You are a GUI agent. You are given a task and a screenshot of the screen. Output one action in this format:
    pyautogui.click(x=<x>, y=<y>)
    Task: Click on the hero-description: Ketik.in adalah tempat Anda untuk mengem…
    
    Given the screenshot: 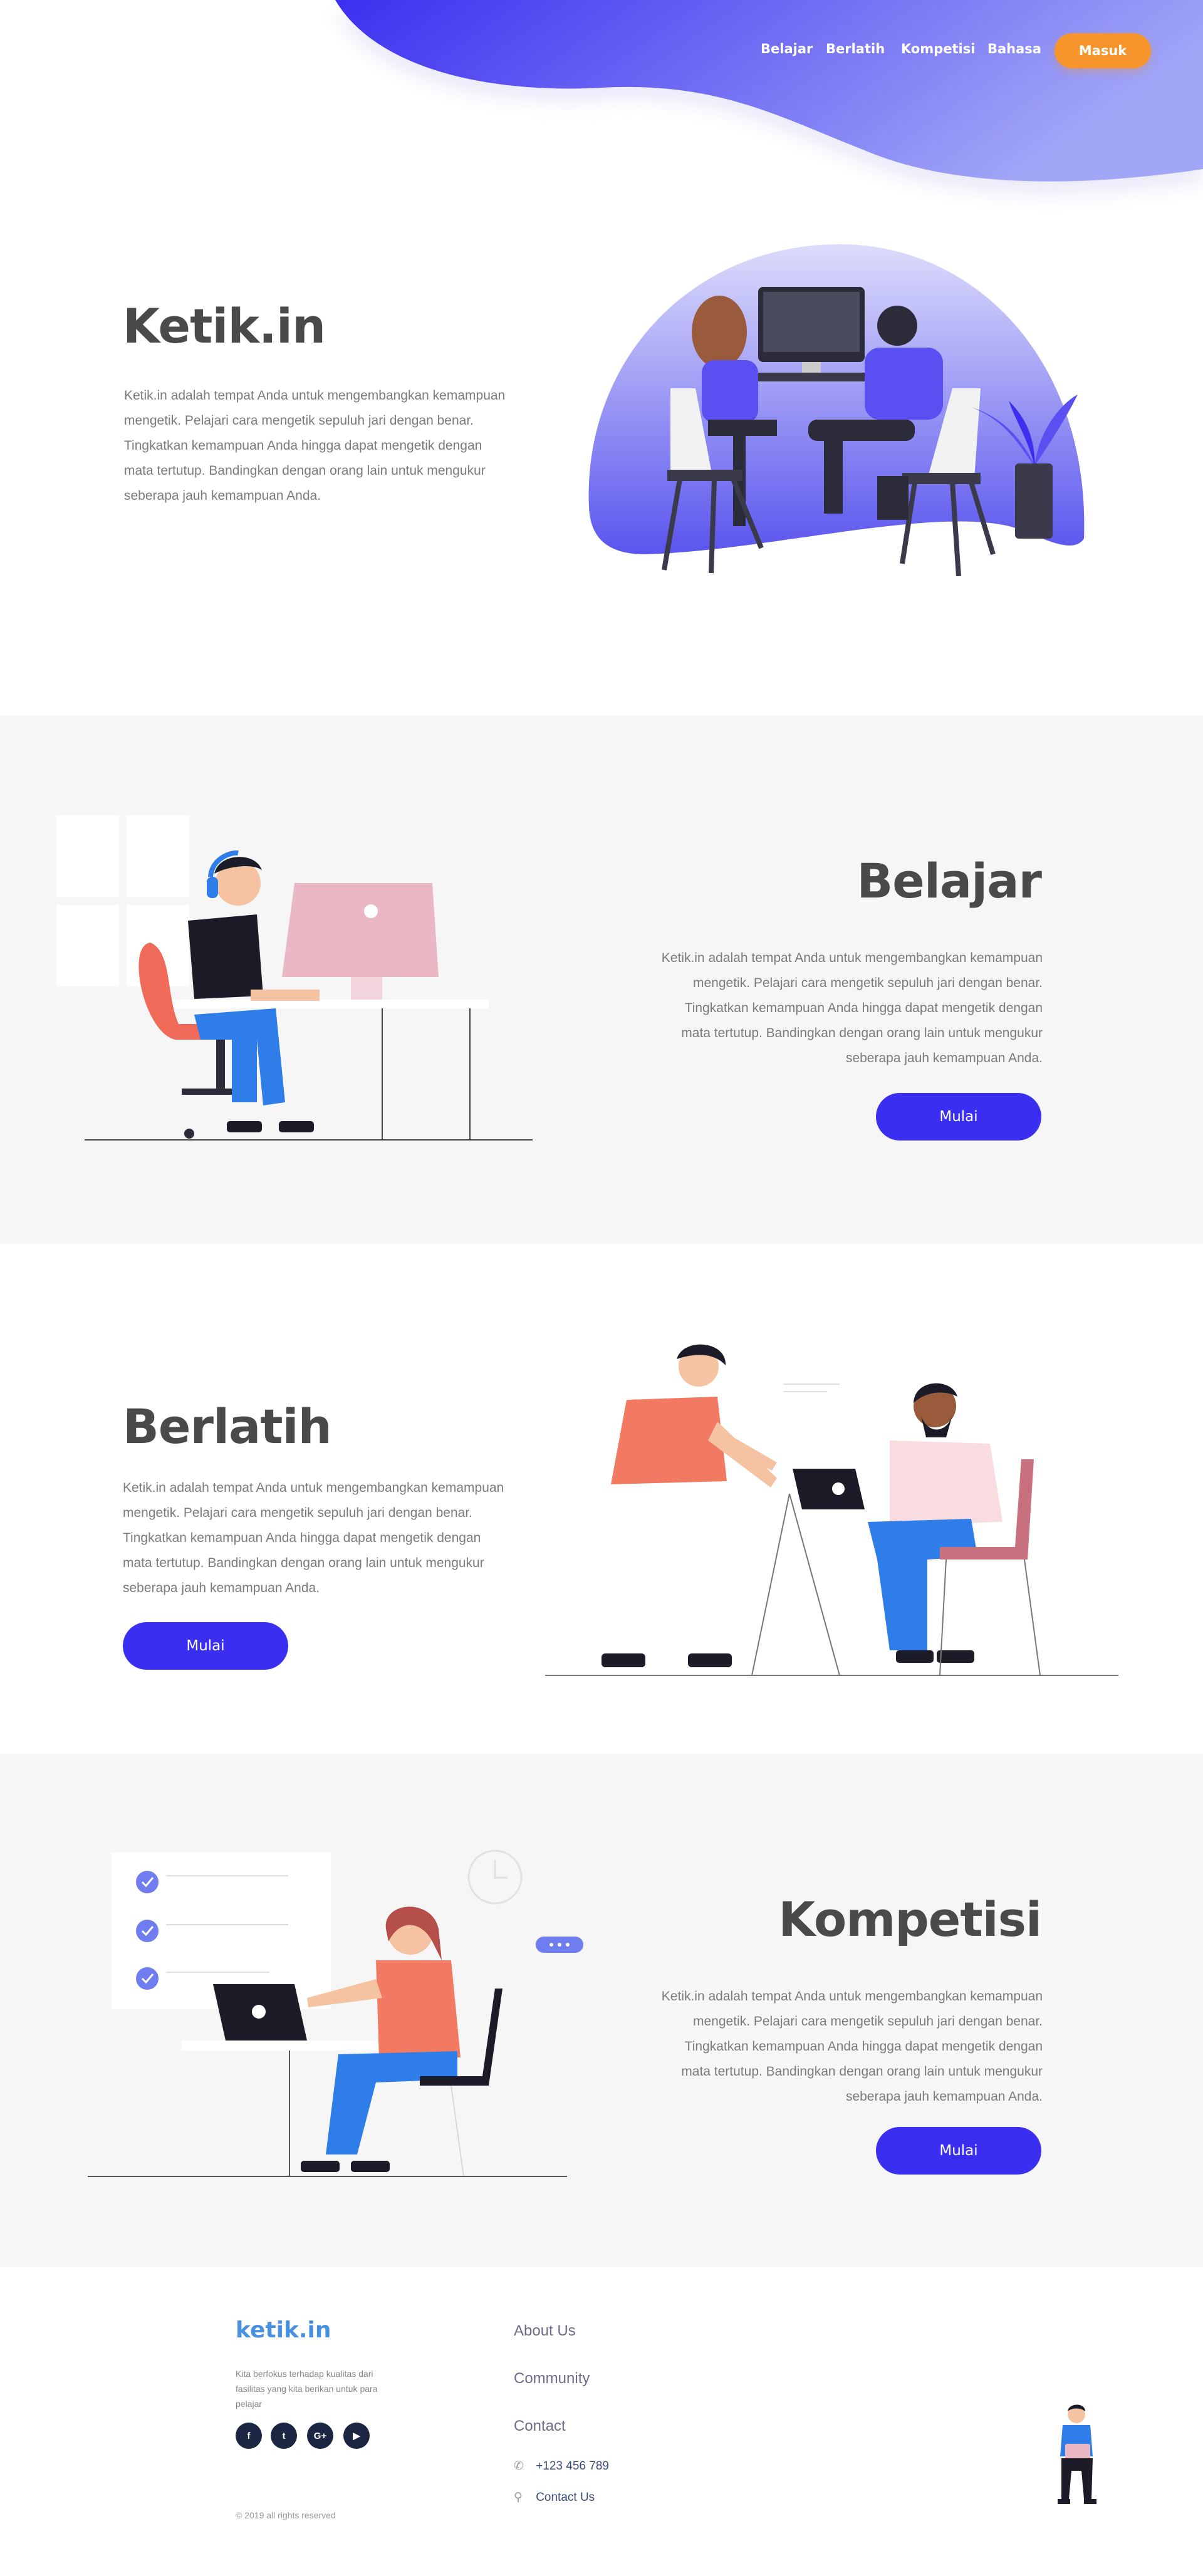 What is the action you would take?
    pyautogui.click(x=315, y=445)
    